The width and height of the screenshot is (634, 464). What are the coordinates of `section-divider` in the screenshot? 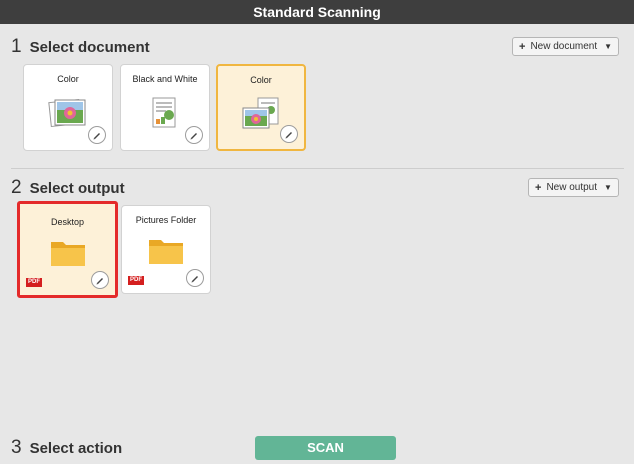 It's located at (317, 168).